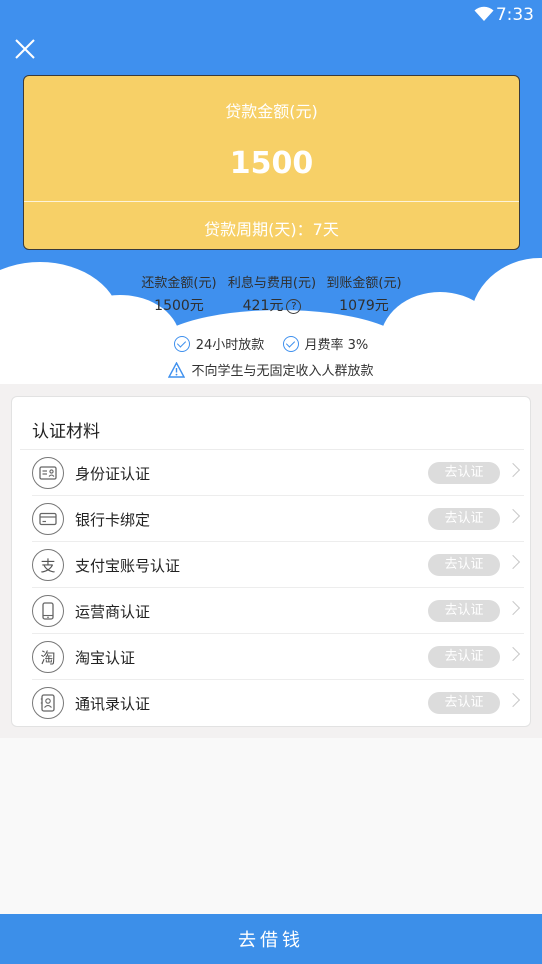  Describe the element at coordinates (272, 703) in the screenshot. I see `material-item-contacts: 通讯录认证 去认证` at that location.